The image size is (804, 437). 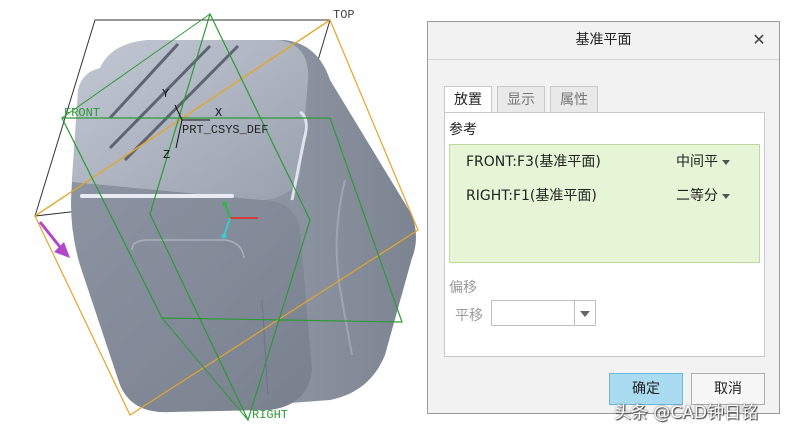 What do you see at coordinates (225, 130) in the screenshot?
I see `csys-label: PRT_CSYS_DEF` at bounding box center [225, 130].